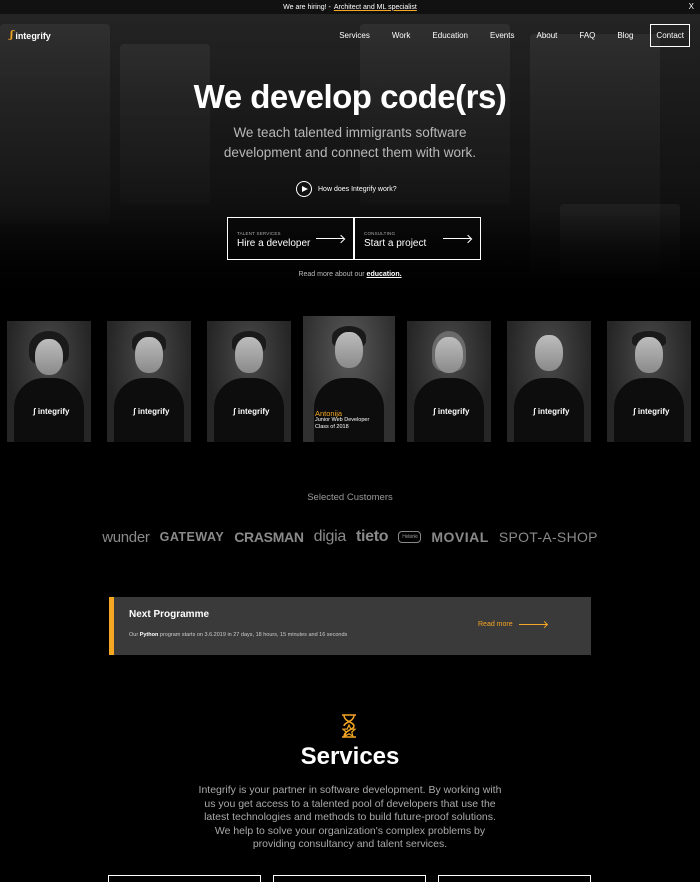  I want to click on services-title: Services, so click(350, 756).